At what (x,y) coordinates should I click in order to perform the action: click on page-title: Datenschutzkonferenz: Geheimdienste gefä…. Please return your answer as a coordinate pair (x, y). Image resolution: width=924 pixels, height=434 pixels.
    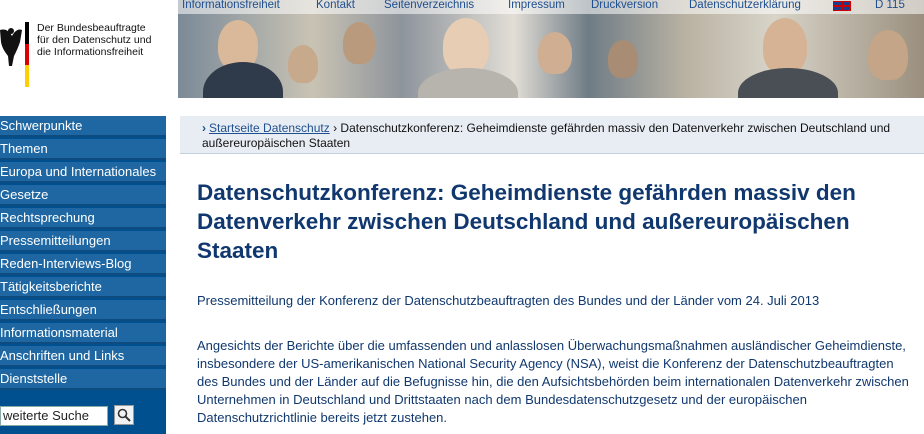
    Looking at the image, I should click on (526, 221).